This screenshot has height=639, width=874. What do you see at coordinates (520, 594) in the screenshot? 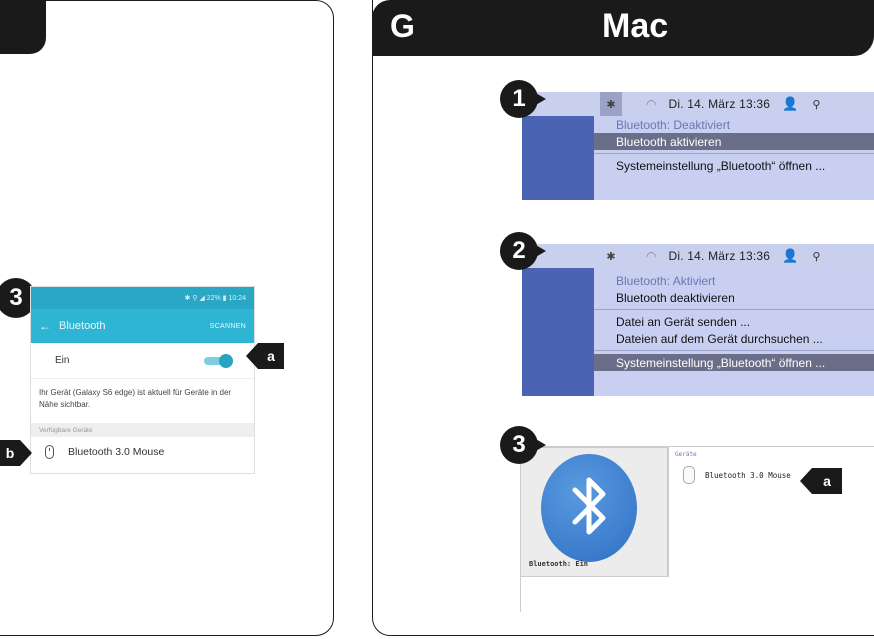
I see `divider` at bounding box center [520, 594].